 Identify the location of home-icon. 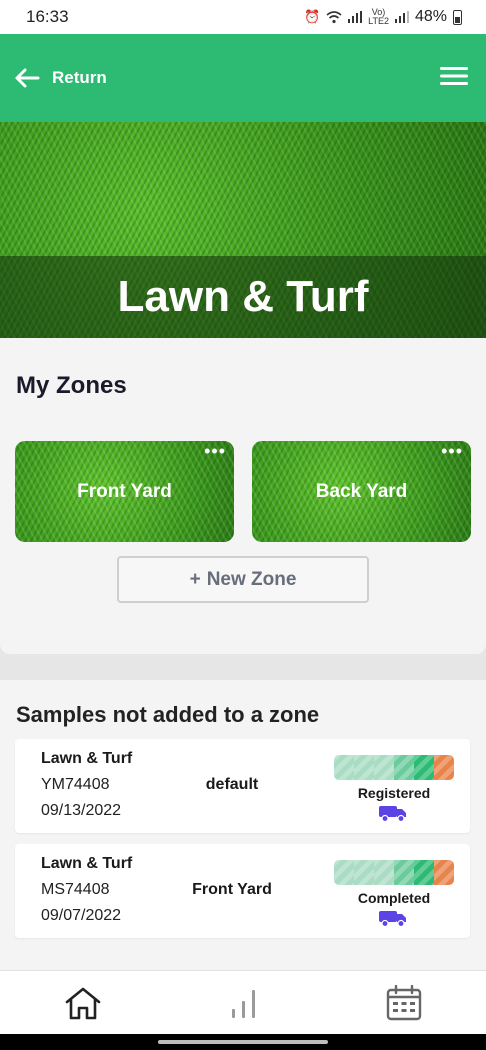
(83, 1003).